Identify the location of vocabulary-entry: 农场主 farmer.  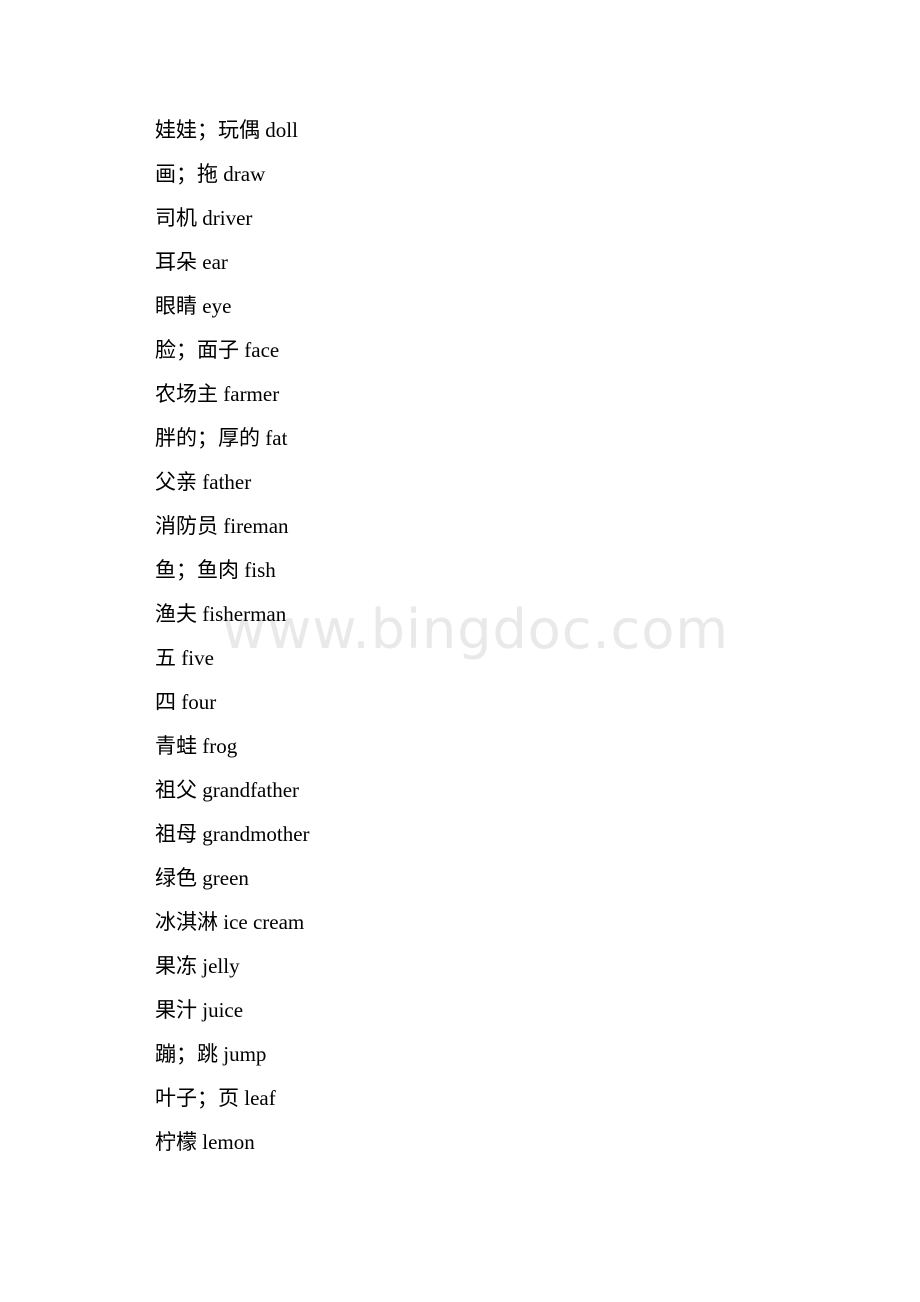
(217, 394).